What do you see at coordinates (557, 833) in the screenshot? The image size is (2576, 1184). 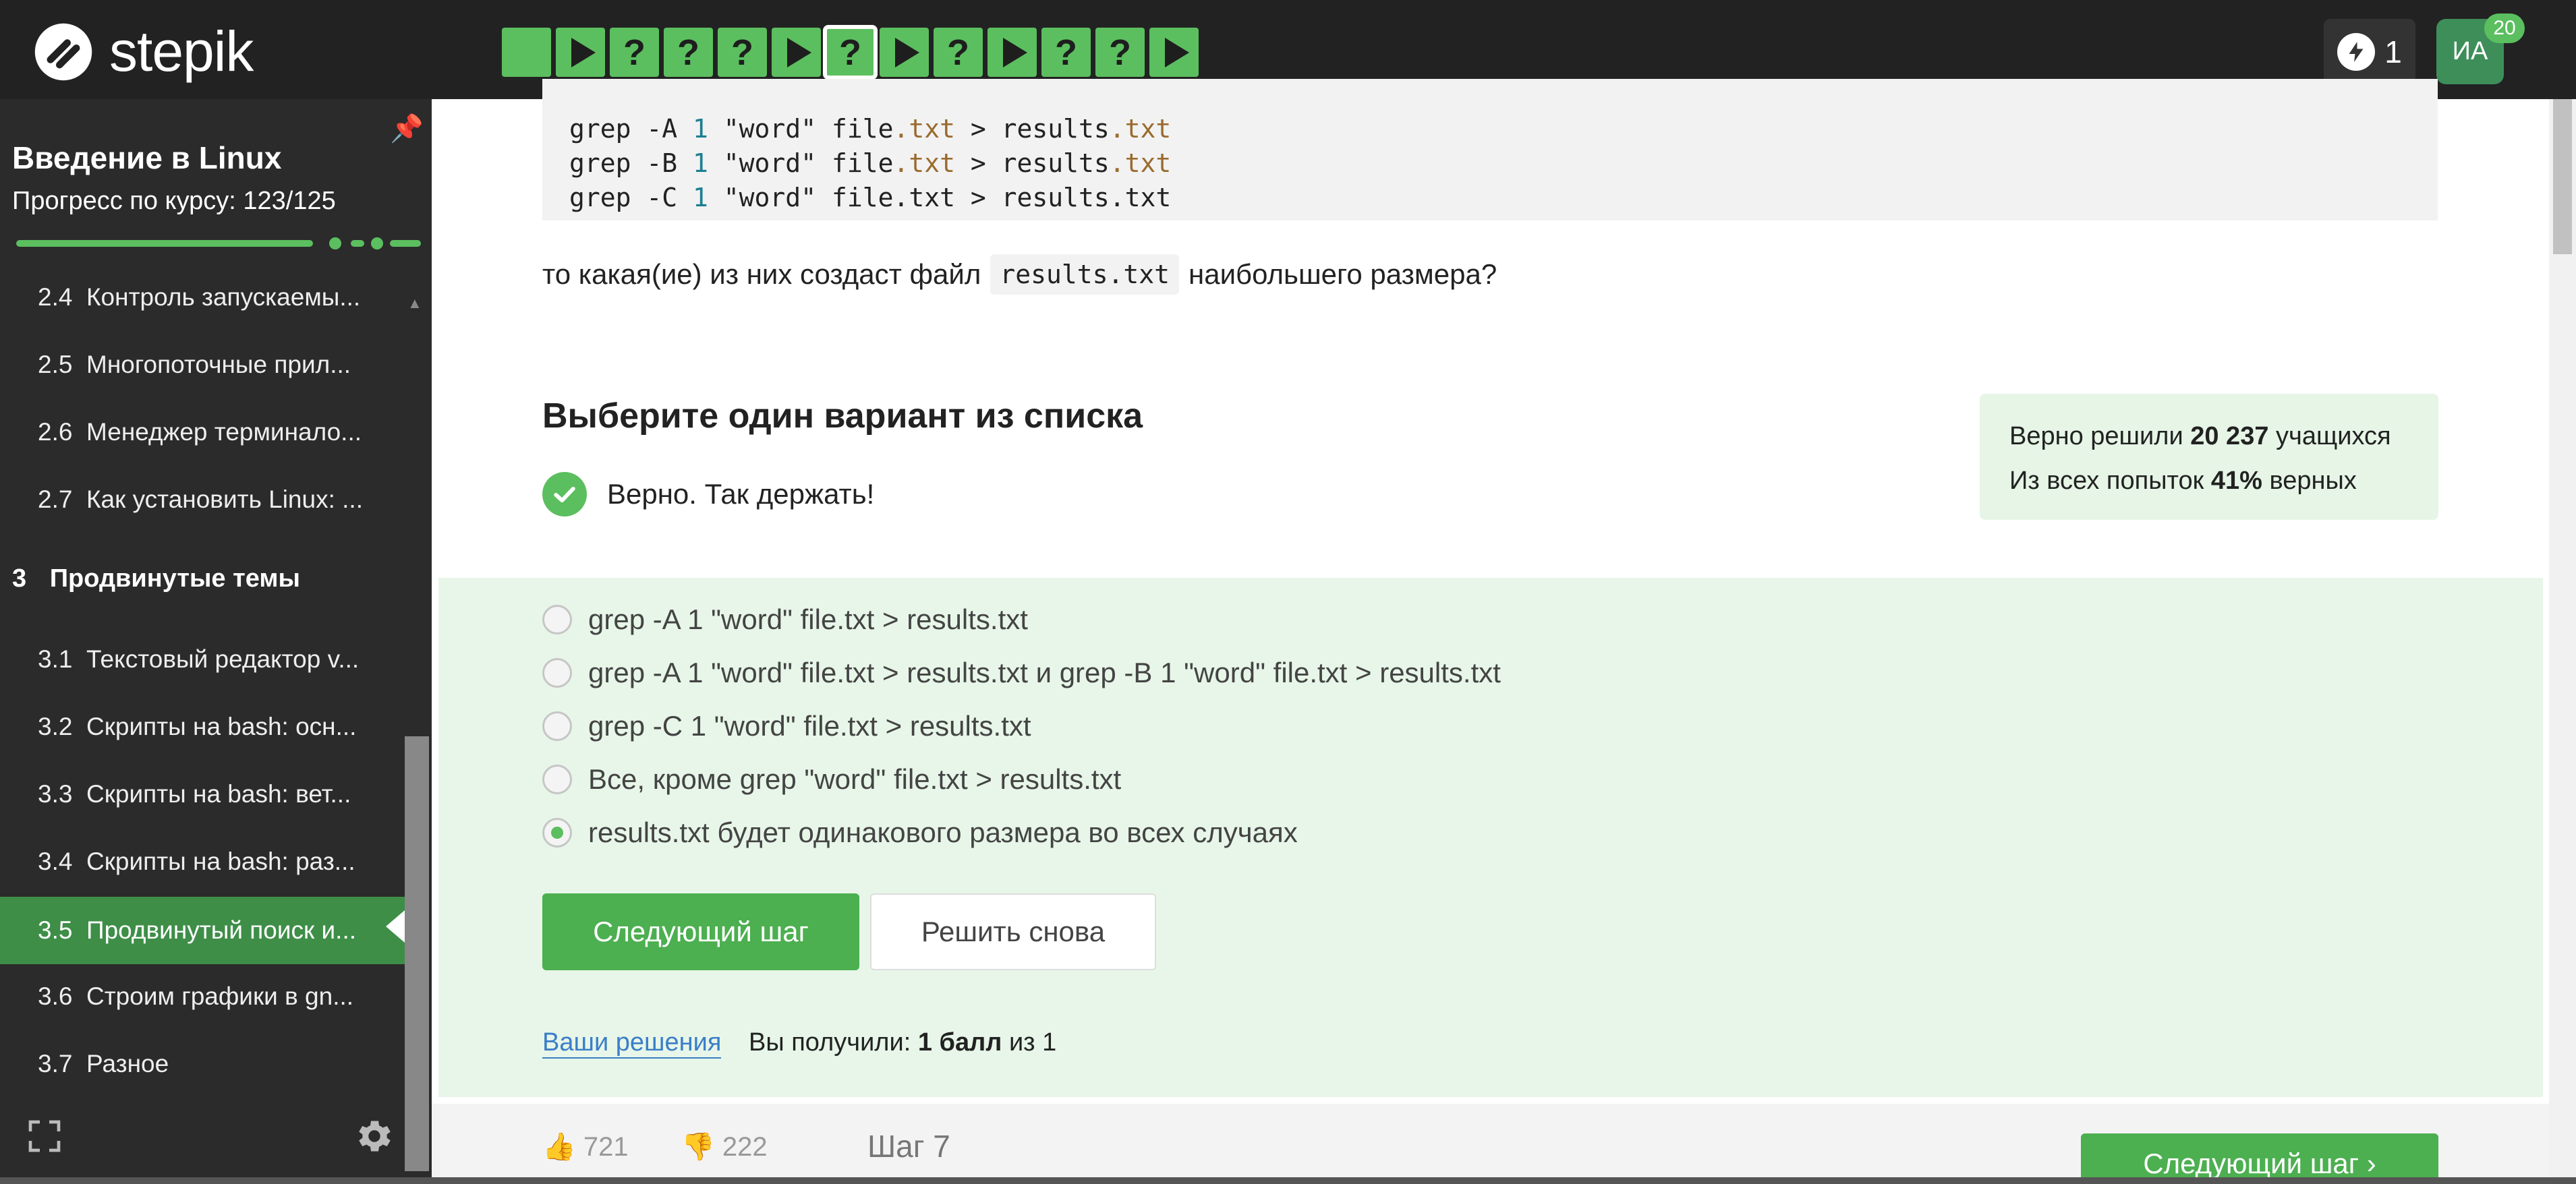 I see `radio-button-selected` at bounding box center [557, 833].